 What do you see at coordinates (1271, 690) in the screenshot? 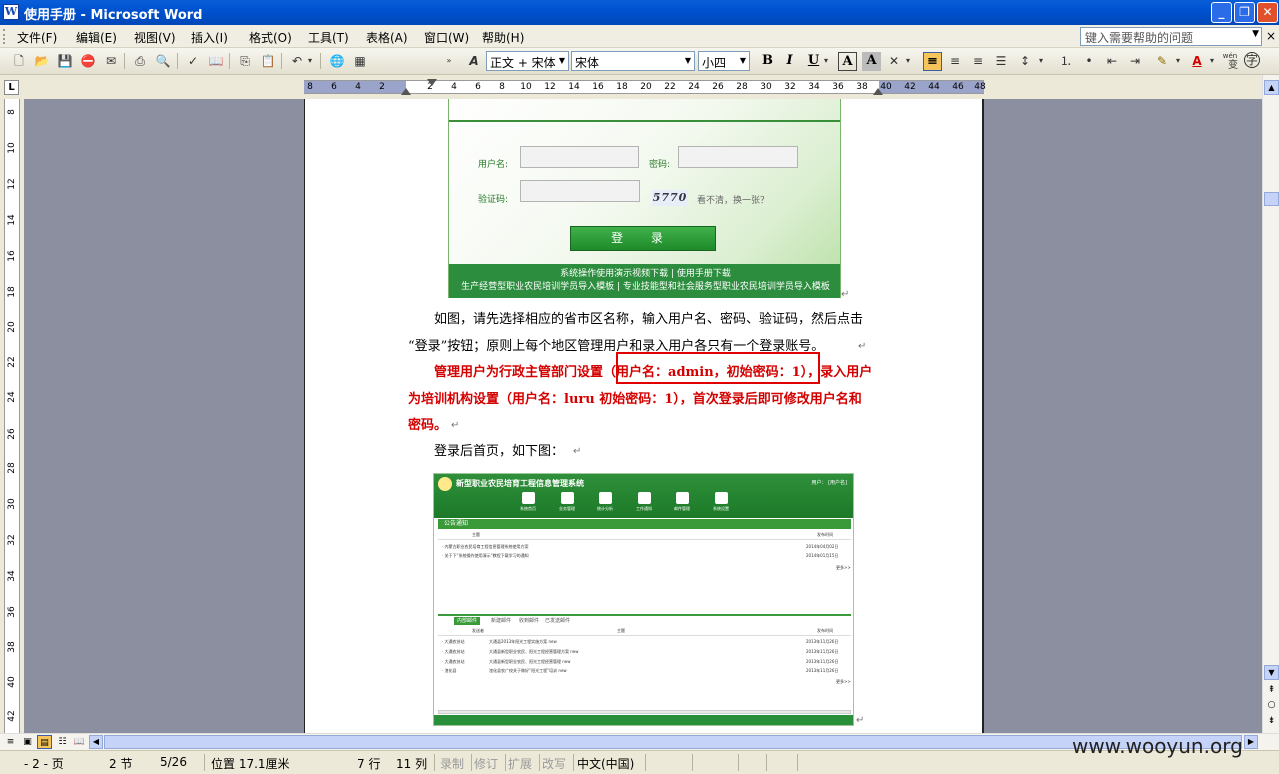
I see `previous-page-icon: ⇞` at bounding box center [1271, 690].